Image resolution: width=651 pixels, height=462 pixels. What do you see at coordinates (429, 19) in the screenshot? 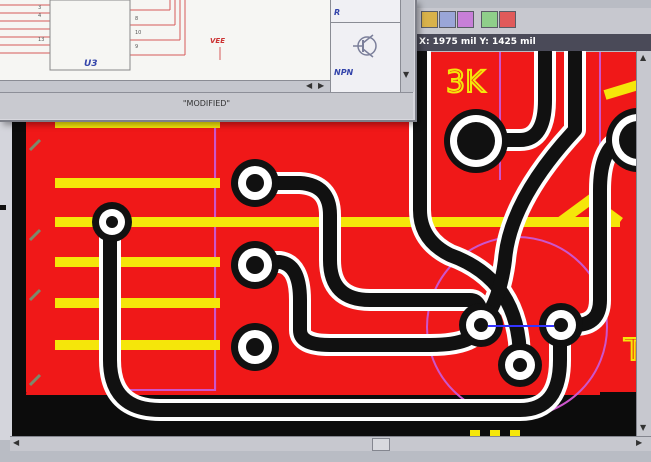
I see `layer-icon` at bounding box center [429, 19].